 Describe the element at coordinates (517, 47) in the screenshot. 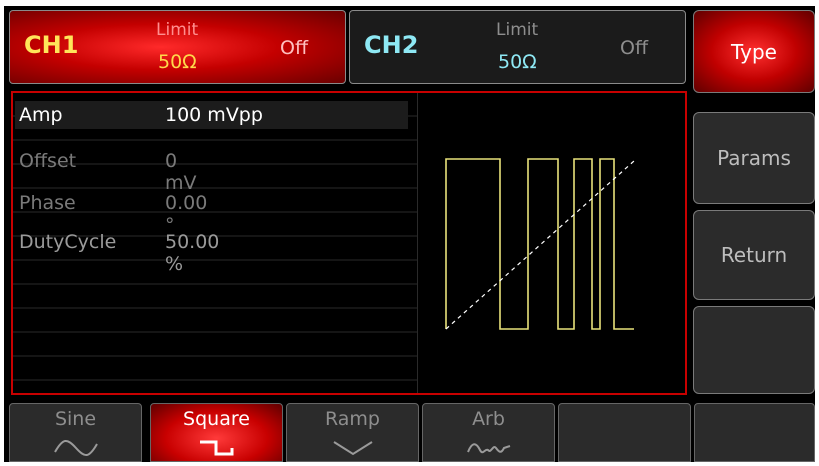

I see `ch2-status-button: CH2 Limit 50Ω Off` at that location.